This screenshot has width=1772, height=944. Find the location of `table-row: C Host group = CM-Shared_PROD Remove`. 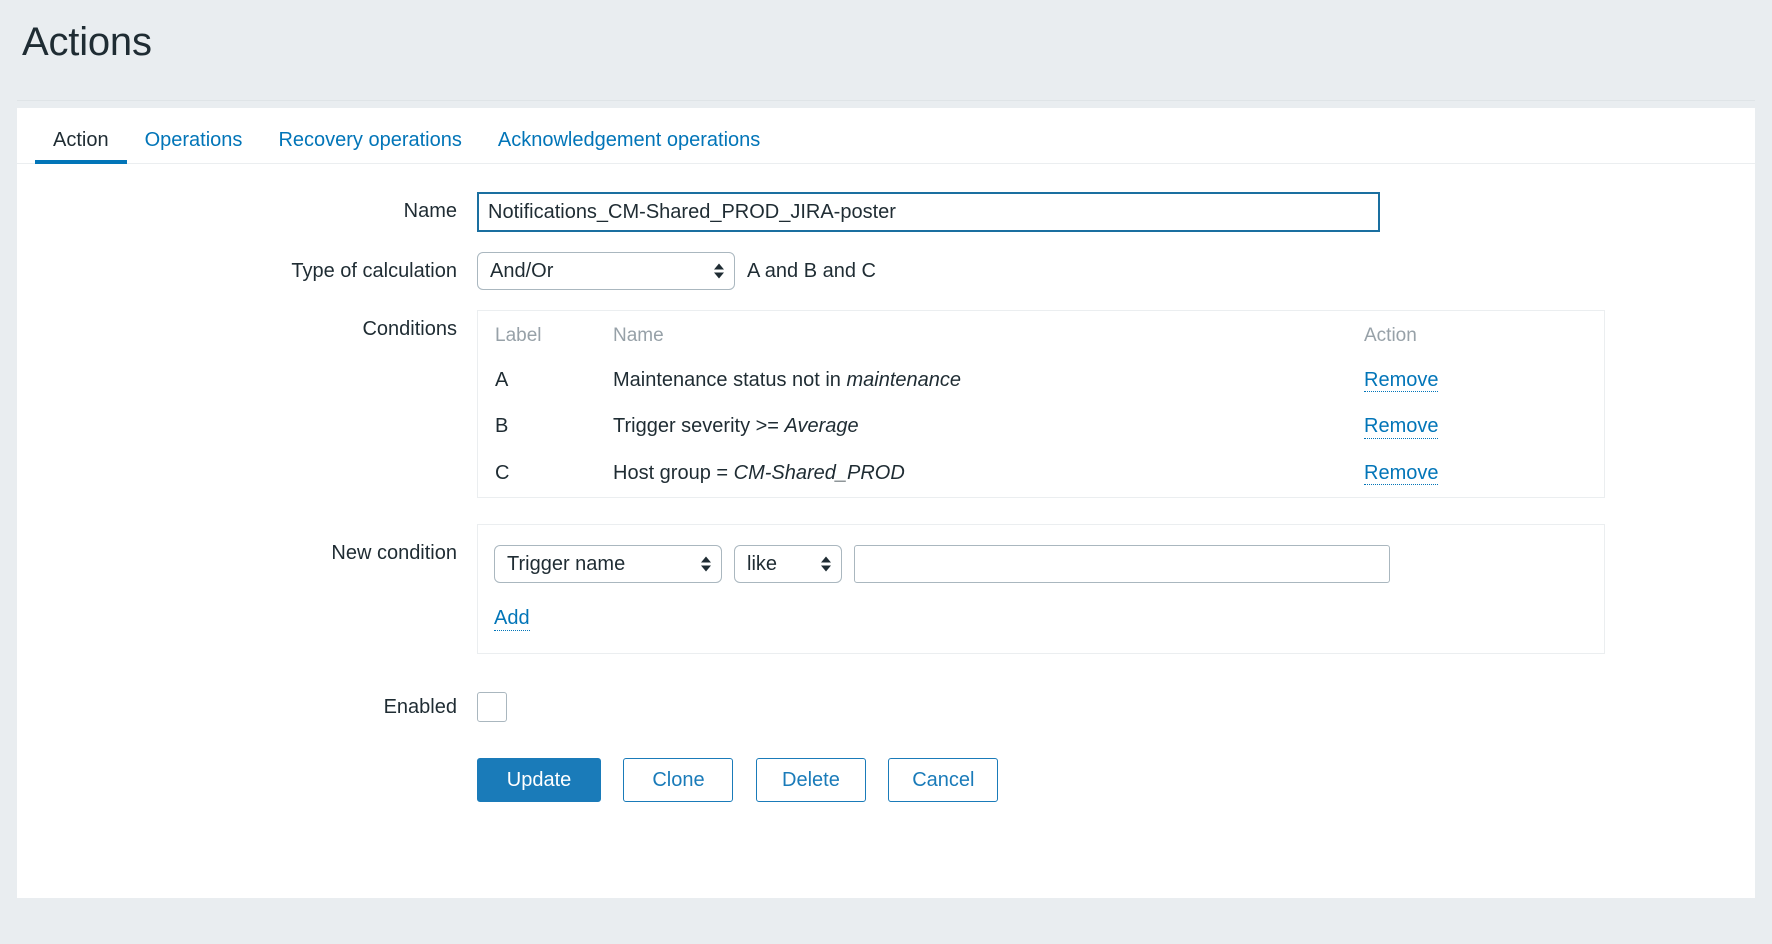

table-row: C Host group = CM-Shared_PROD Remove is located at coordinates (1041, 474).